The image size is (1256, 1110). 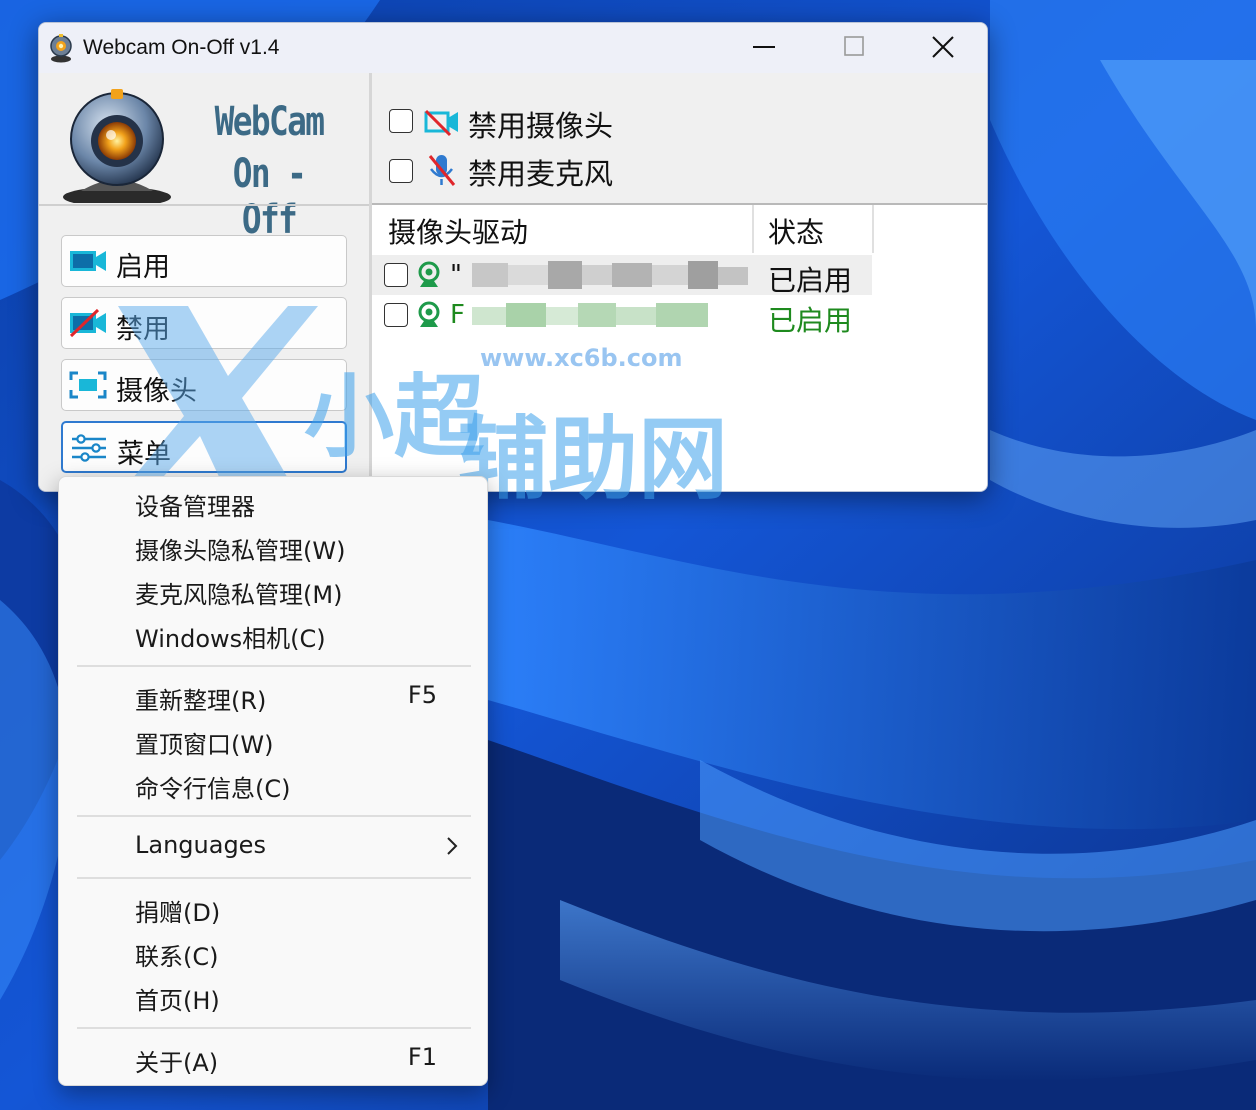 What do you see at coordinates (401, 121) in the screenshot?
I see `disable-camera-checkbox` at bounding box center [401, 121].